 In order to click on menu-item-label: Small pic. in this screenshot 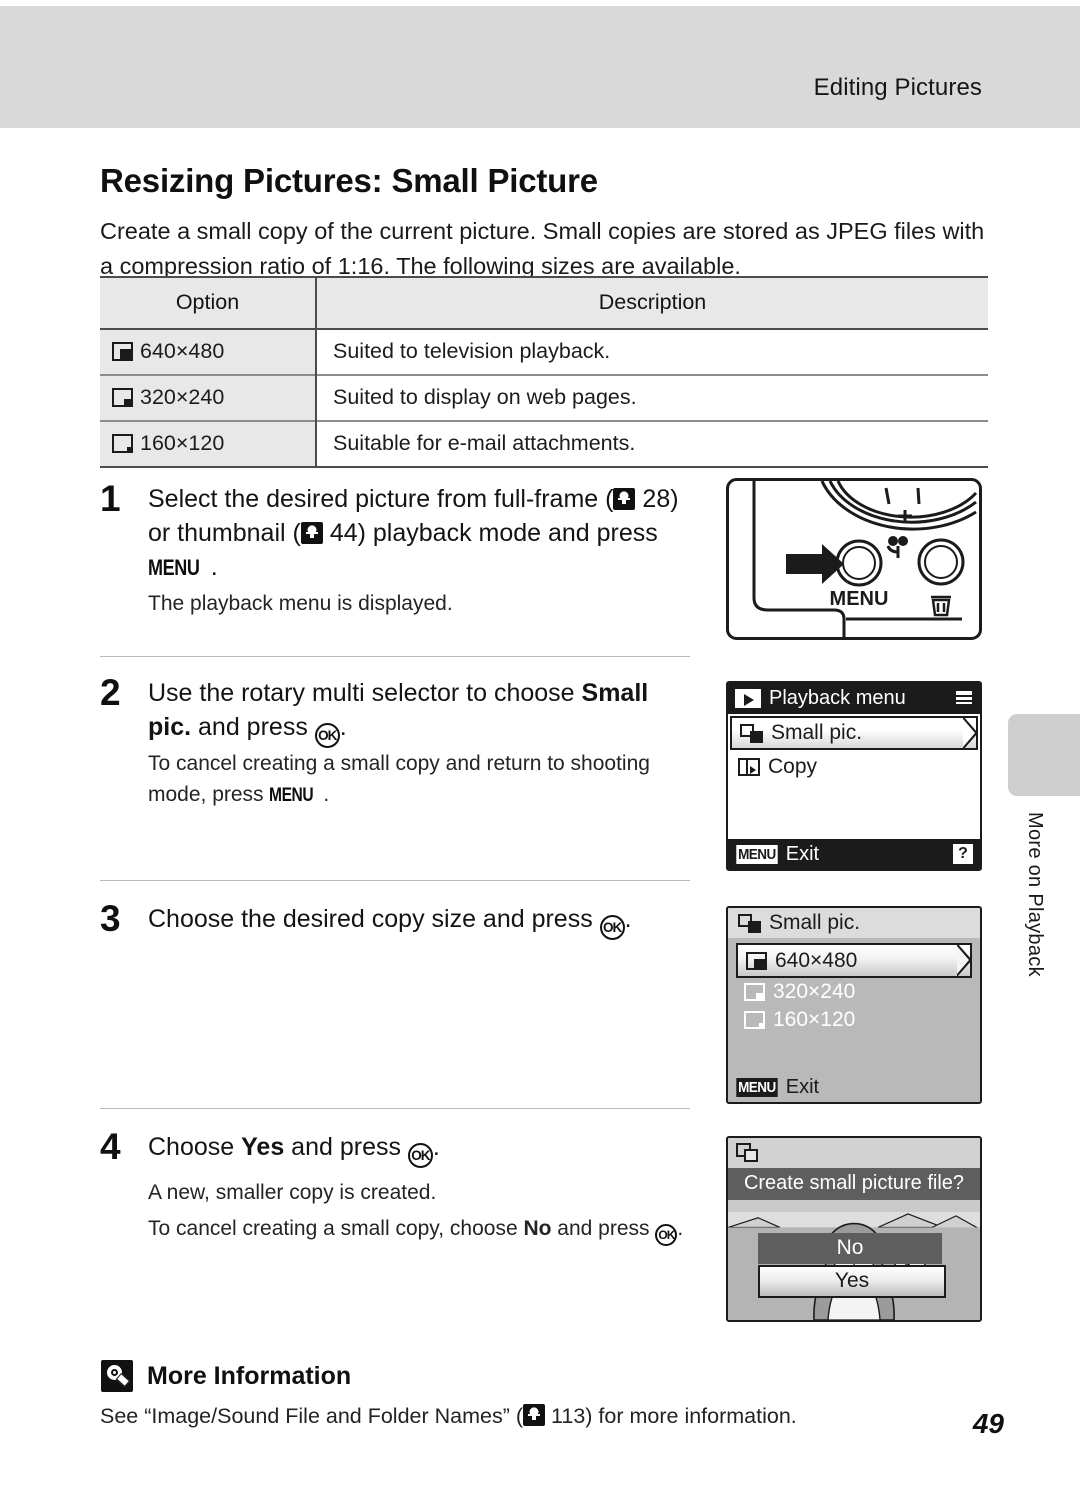, I will do `click(817, 732)`.